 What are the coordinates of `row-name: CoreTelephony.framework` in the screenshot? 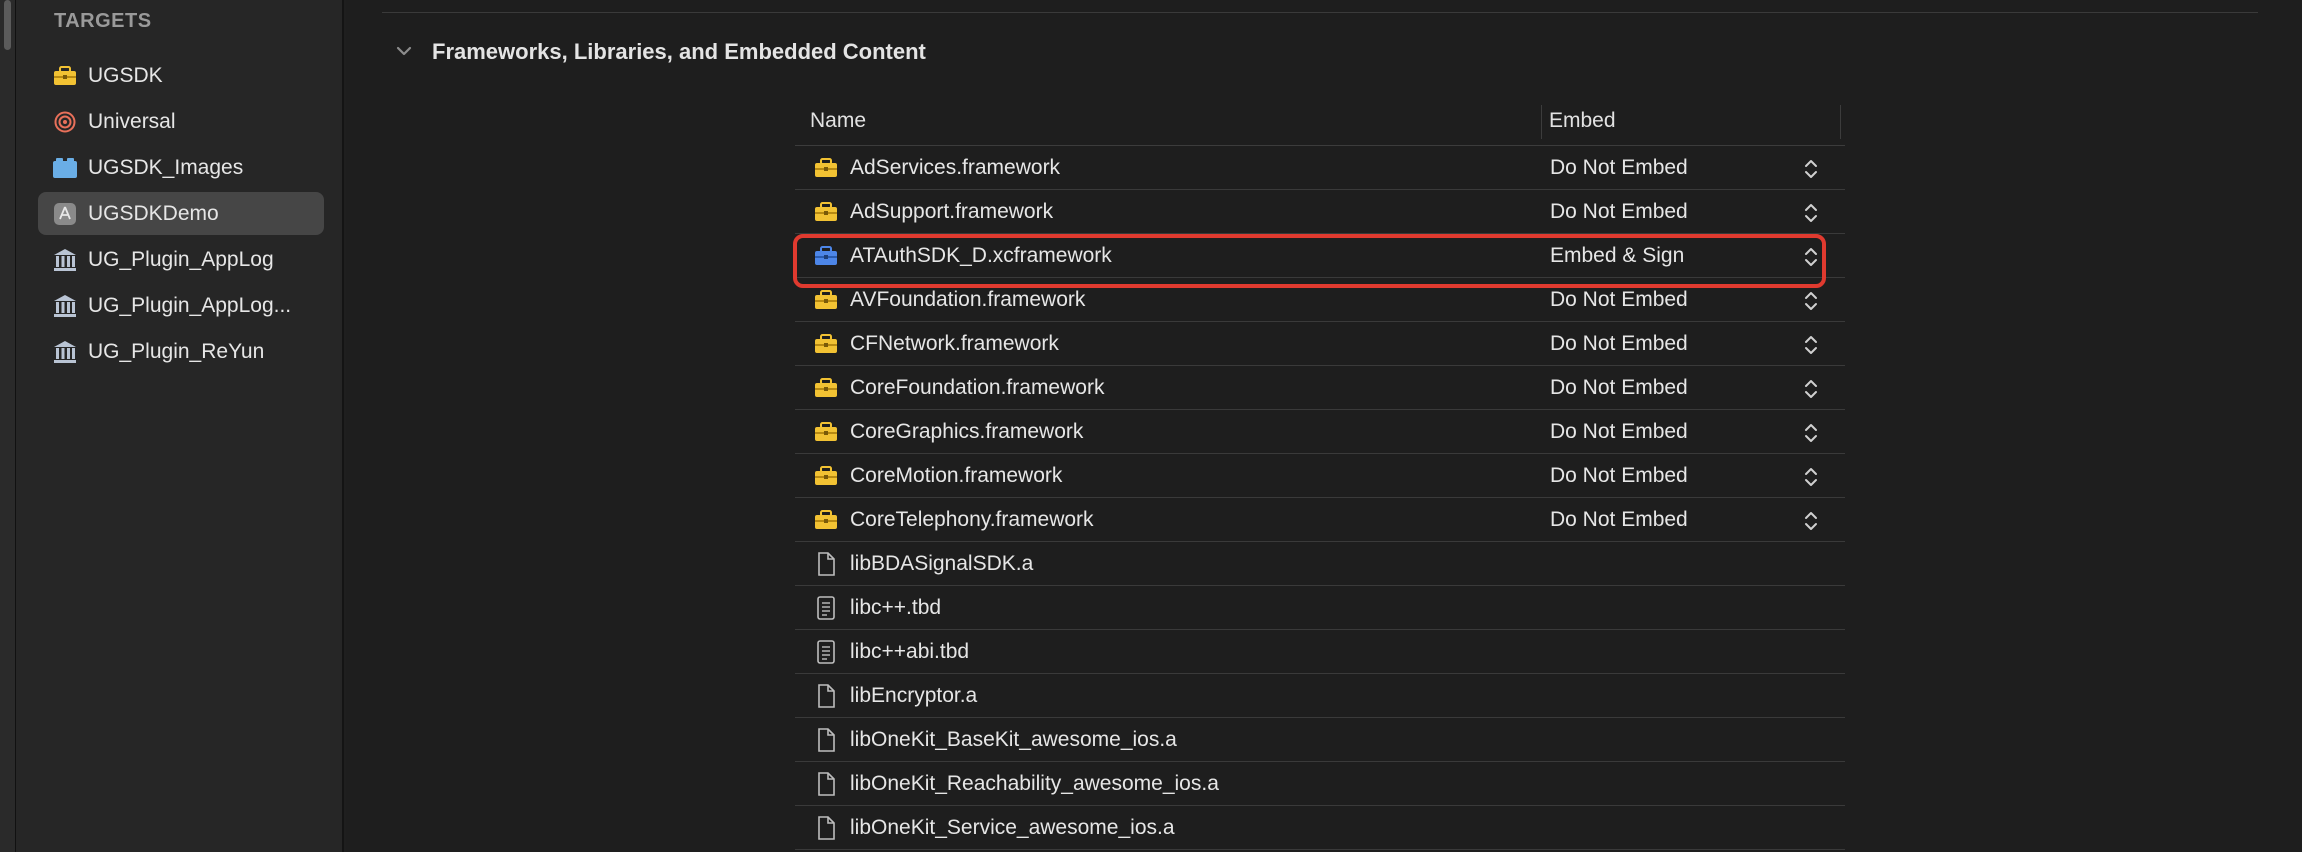 It's located at (972, 519).